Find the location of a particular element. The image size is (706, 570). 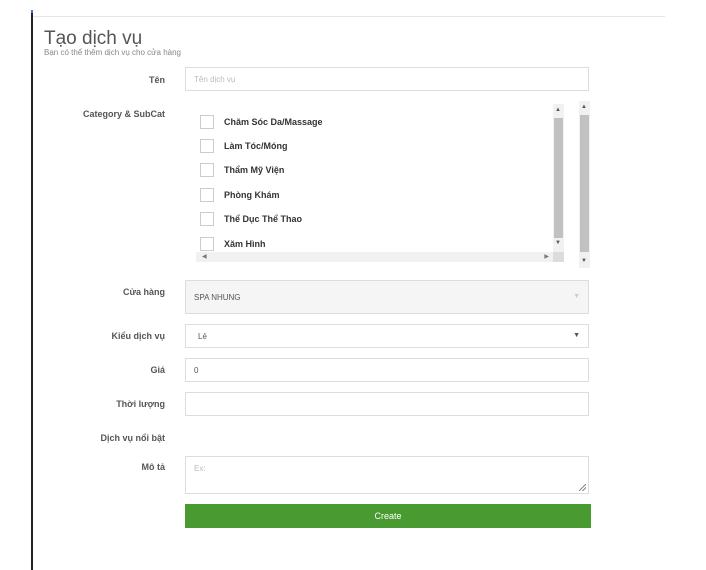

category-horizontal-scrollbar: ◀ ▶ is located at coordinates (374, 257).